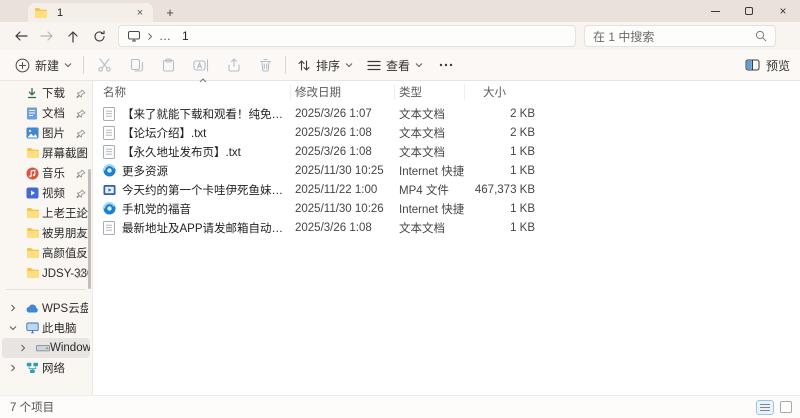  I want to click on minimize-button, so click(715, 11).